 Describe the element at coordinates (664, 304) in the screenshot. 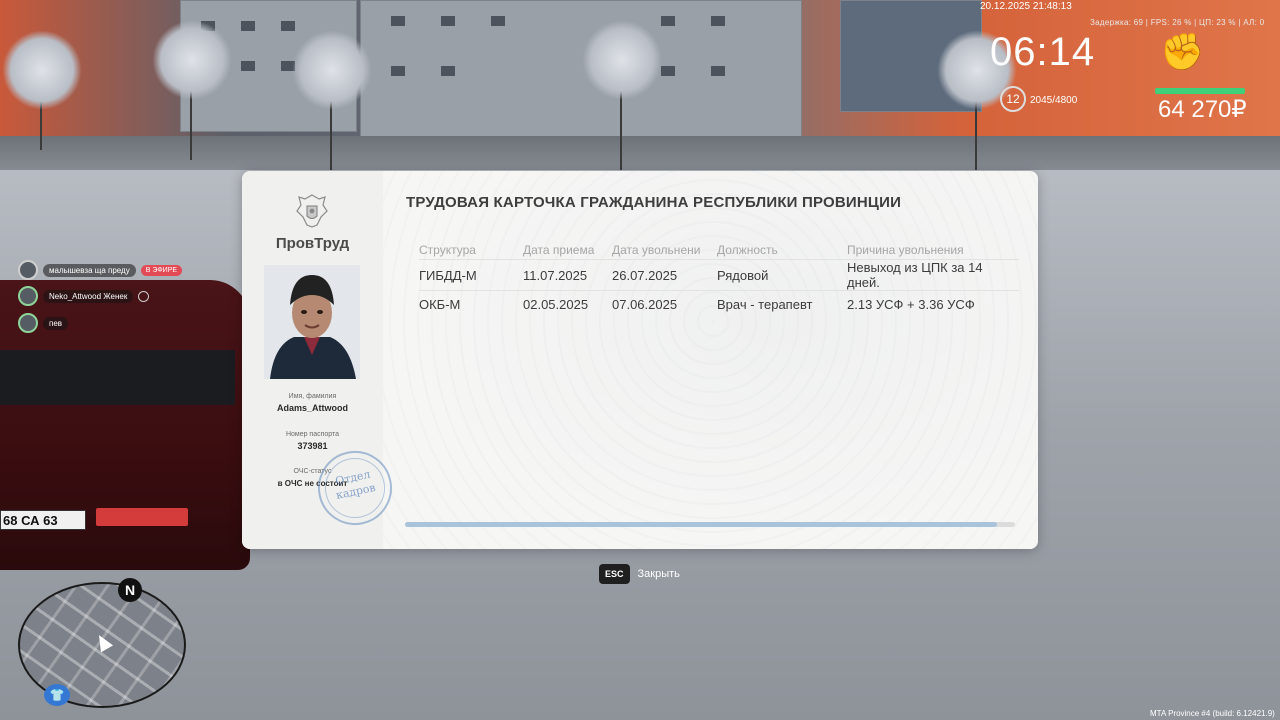

I see `table-cell: 07.06.2025` at that location.